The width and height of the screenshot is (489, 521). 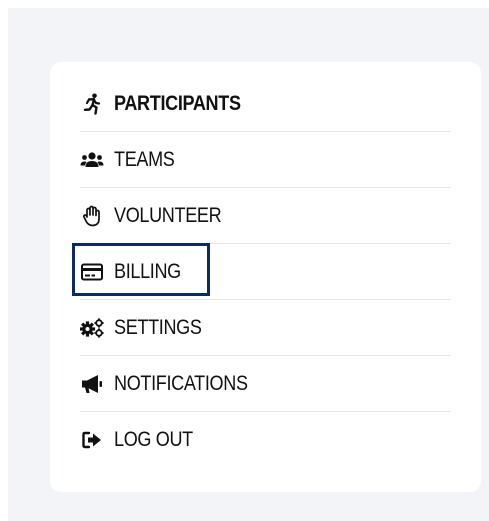 I want to click on menu-item-billing: BILLING, so click(x=261, y=271).